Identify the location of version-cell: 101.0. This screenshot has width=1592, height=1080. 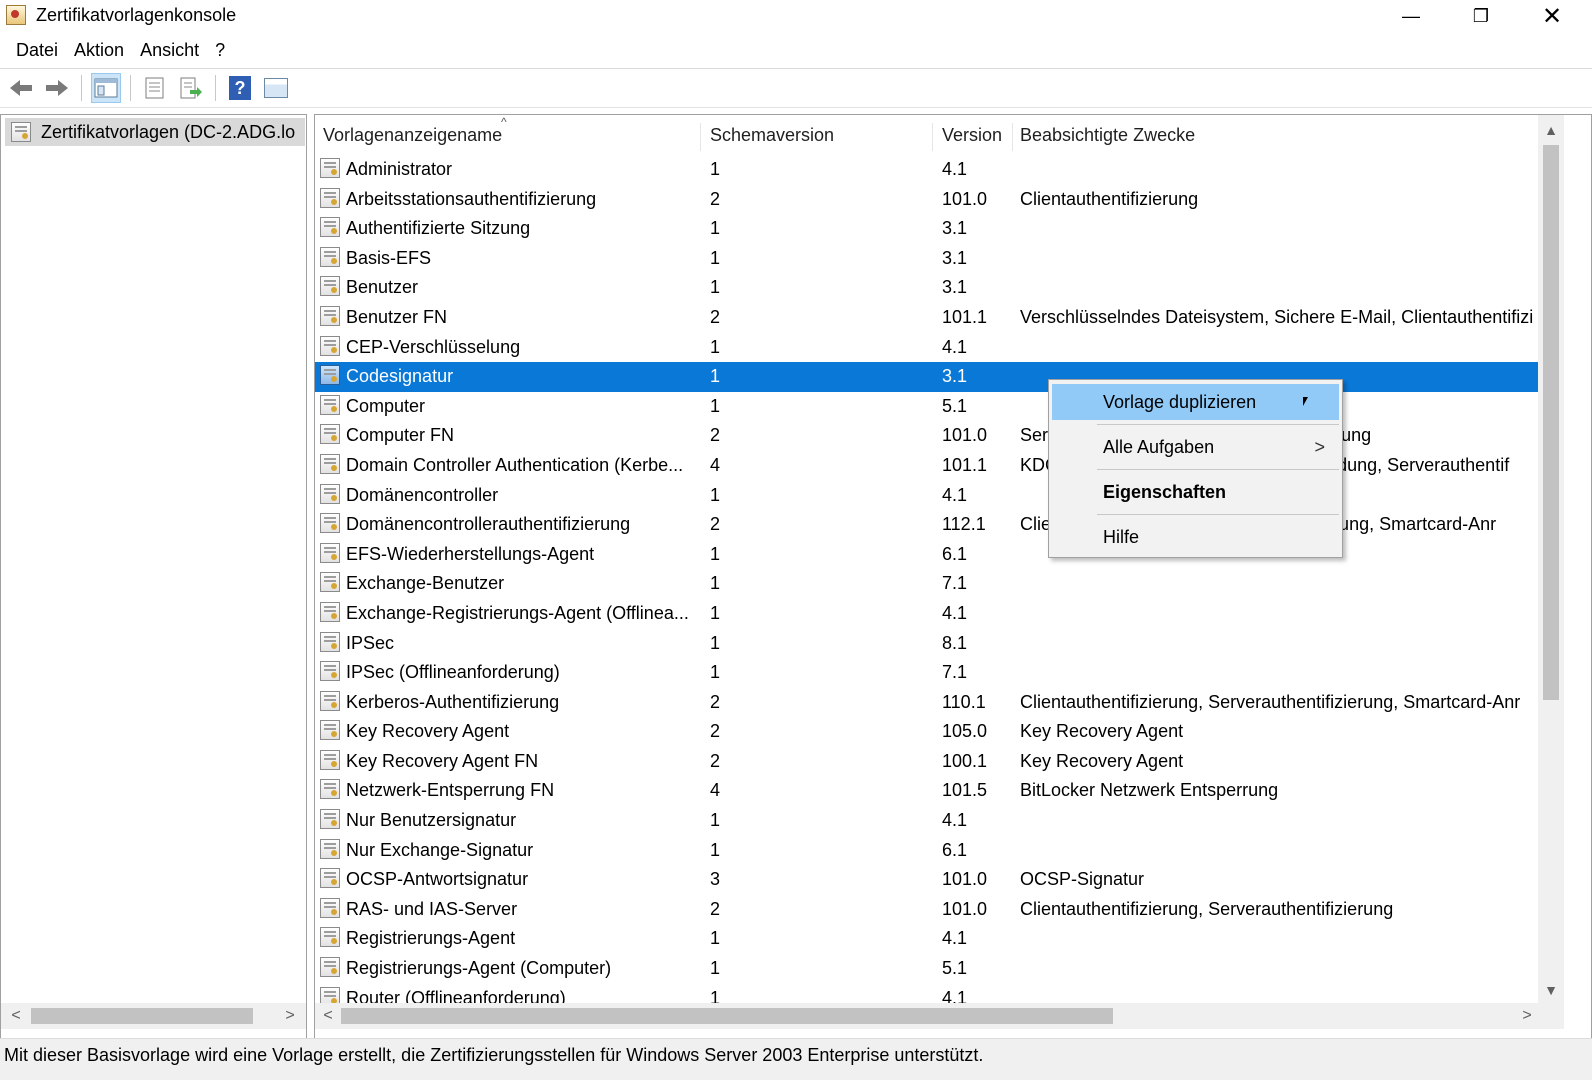
(965, 198).